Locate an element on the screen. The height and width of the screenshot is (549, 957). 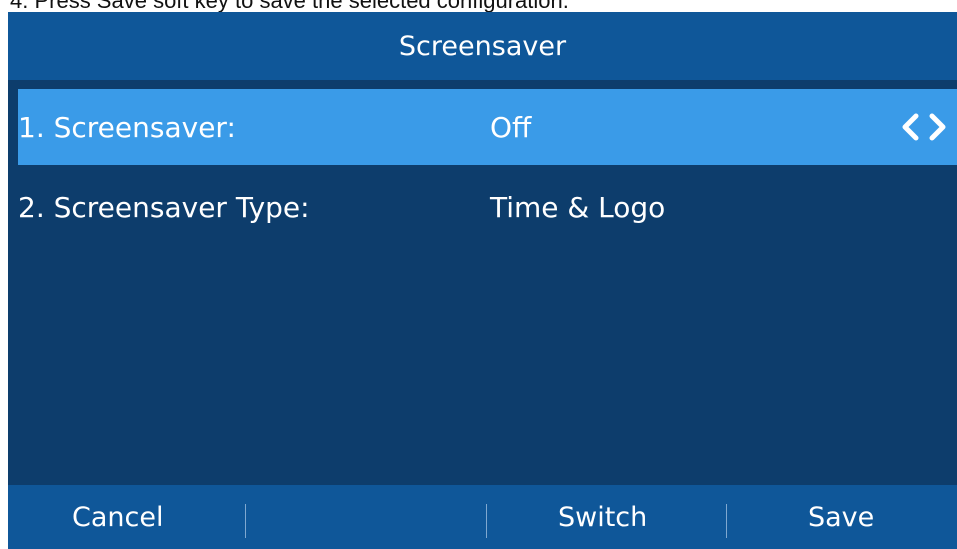
screen-title: Screensaver is located at coordinates (482, 46).